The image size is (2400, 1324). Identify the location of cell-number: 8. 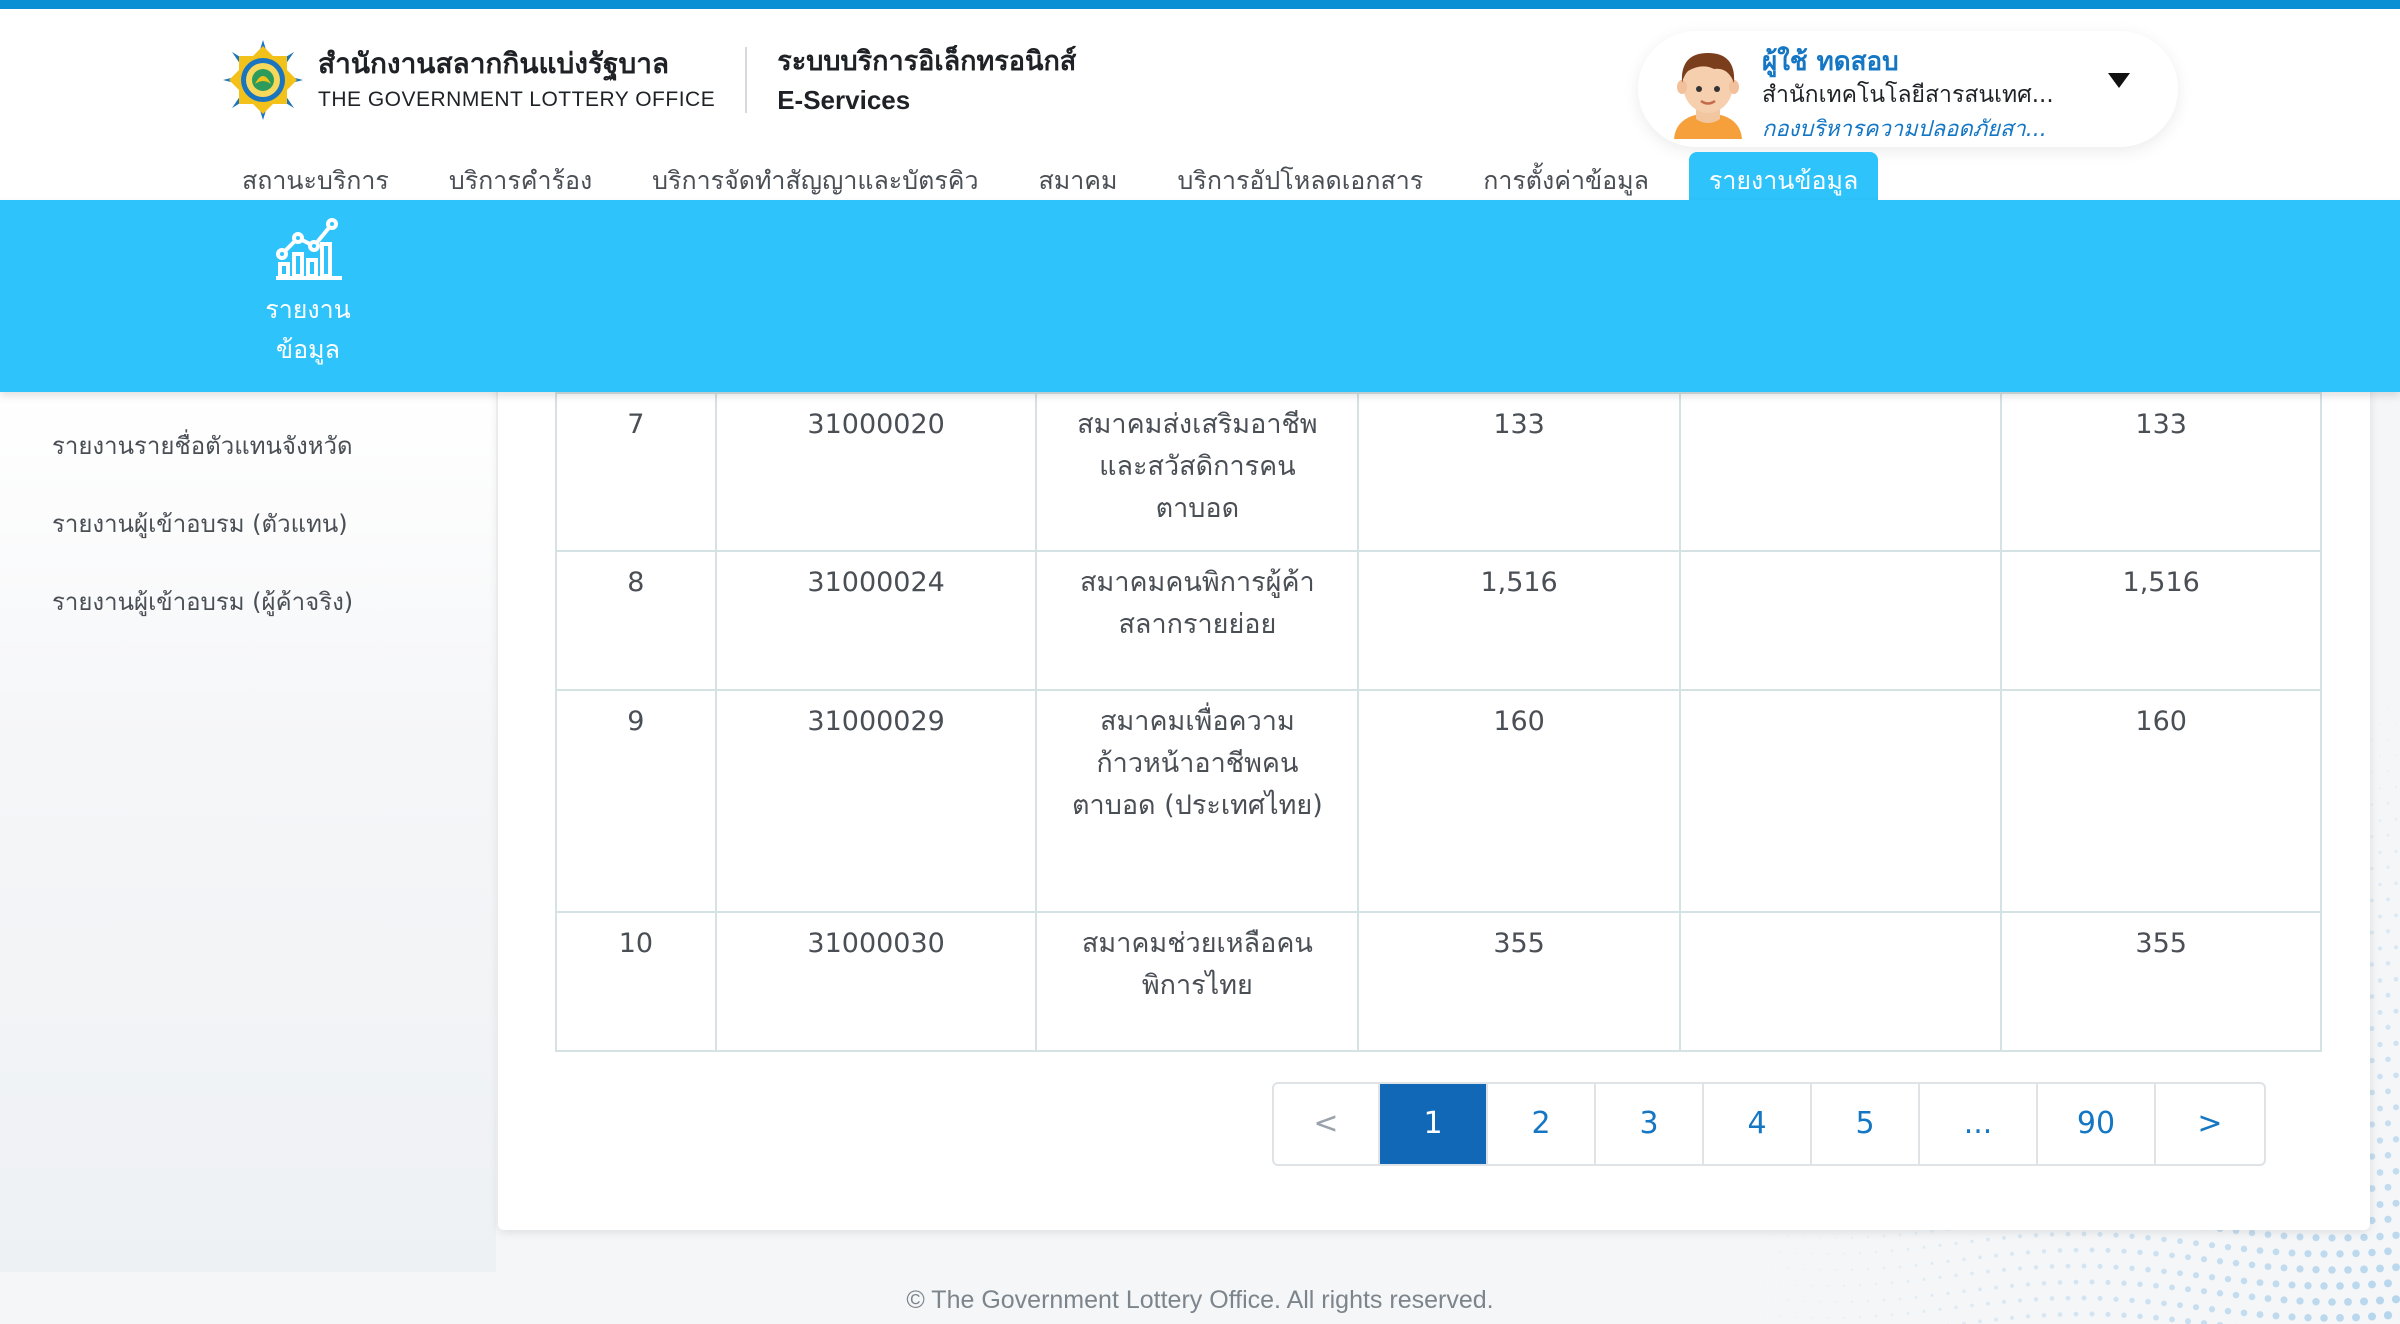
(636, 620).